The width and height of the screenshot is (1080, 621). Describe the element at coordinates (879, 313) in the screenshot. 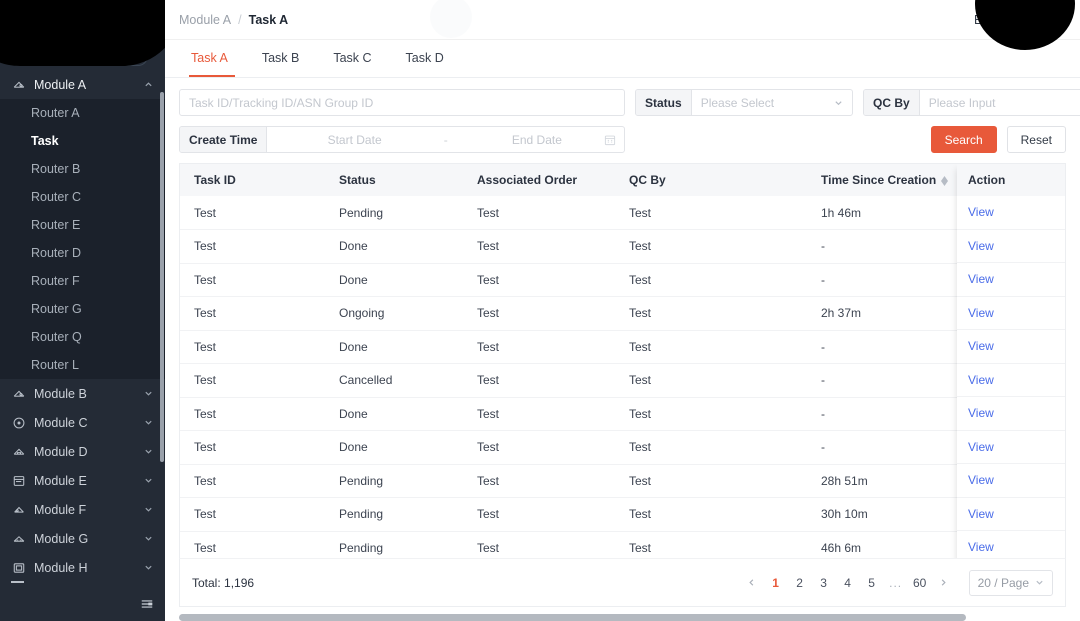

I see `cell-time-since-creation: 2h 37m` at that location.